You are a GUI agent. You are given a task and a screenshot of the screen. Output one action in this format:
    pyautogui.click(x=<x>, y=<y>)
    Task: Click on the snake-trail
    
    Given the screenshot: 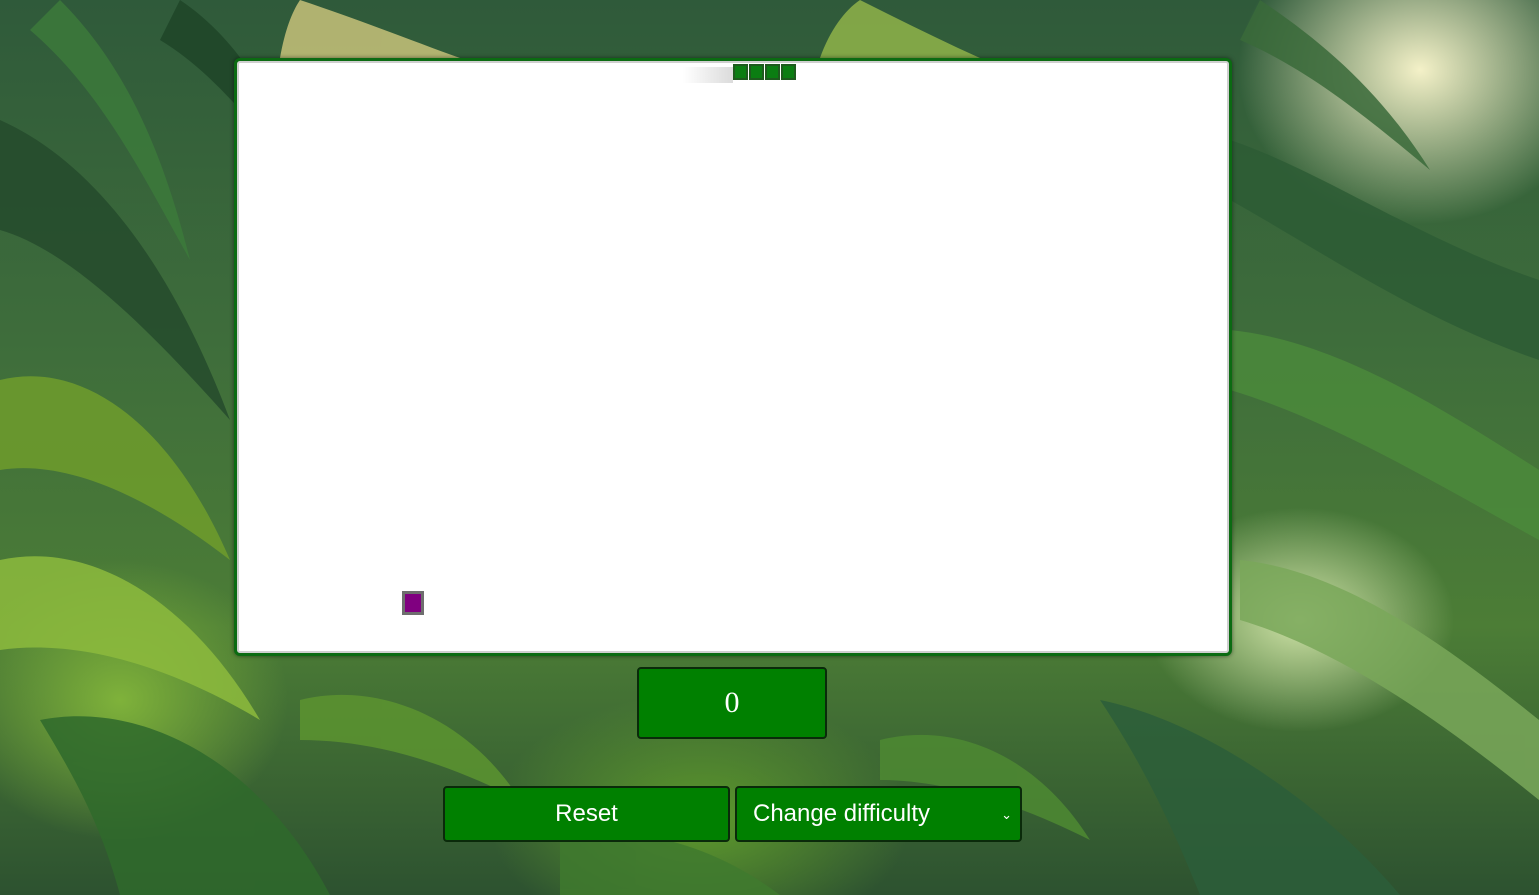 What is the action you would take?
    pyautogui.click(x=708, y=75)
    